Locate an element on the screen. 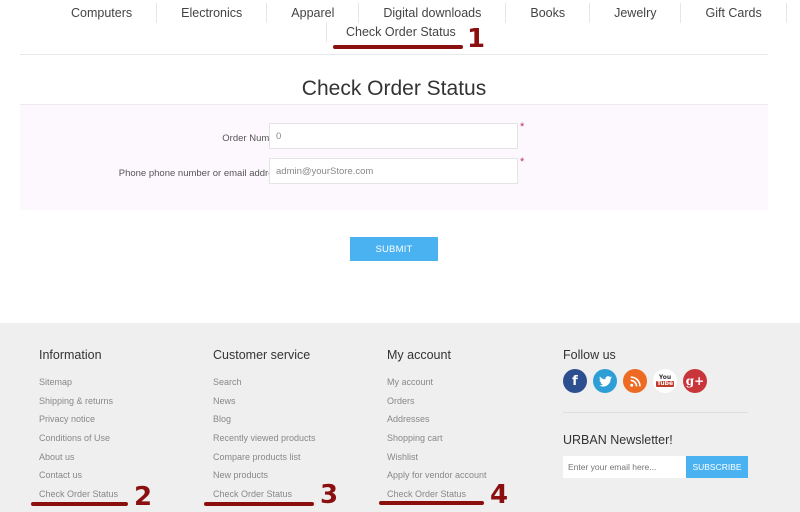 Image resolution: width=800 pixels, height=512 pixels. footer-heading-follow-us: Follow us is located at coordinates (589, 355).